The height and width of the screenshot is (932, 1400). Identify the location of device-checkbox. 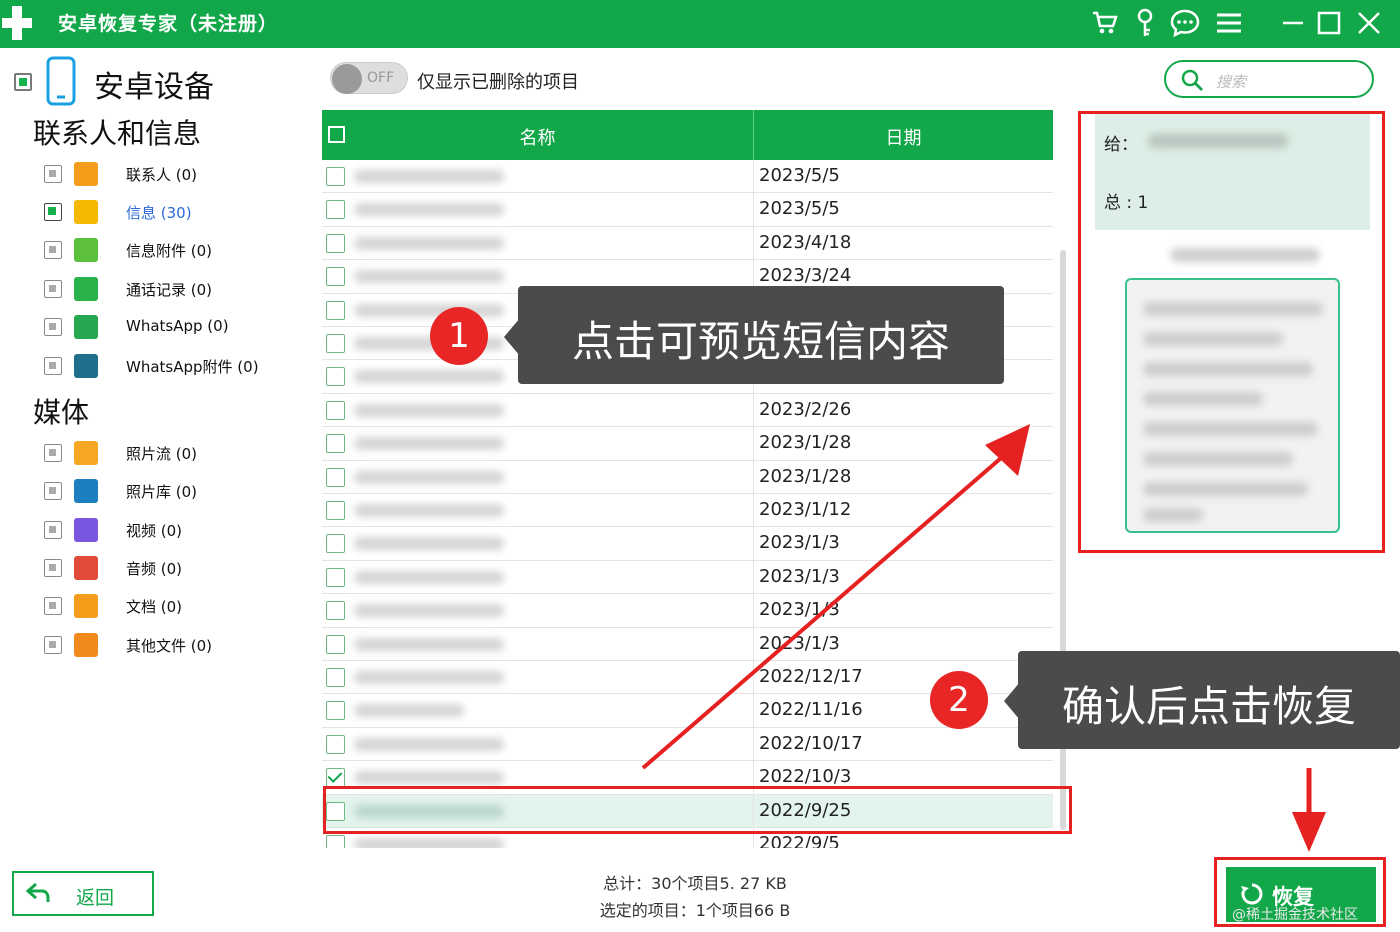
(23, 82).